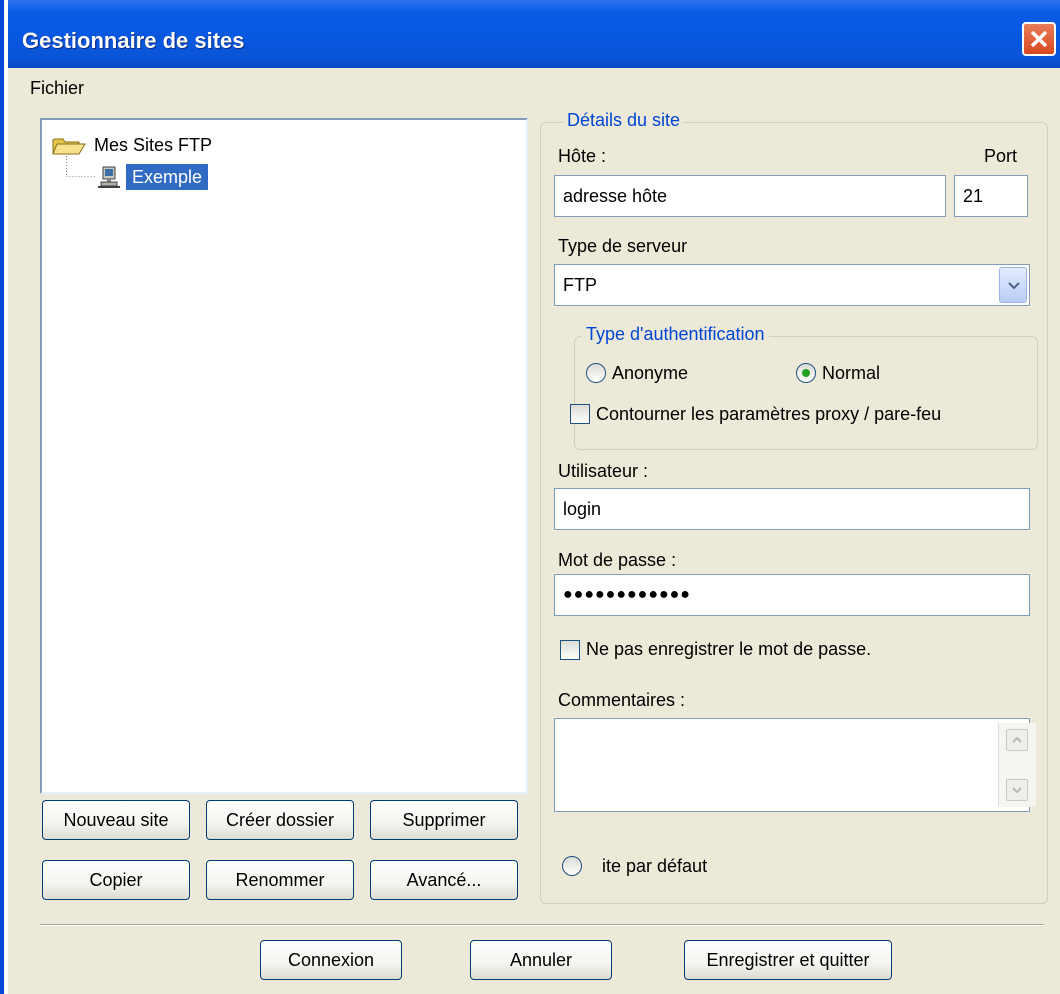 This screenshot has width=1060, height=994. Describe the element at coordinates (116, 820) in the screenshot. I see `new-site-button: Nouveau site` at that location.